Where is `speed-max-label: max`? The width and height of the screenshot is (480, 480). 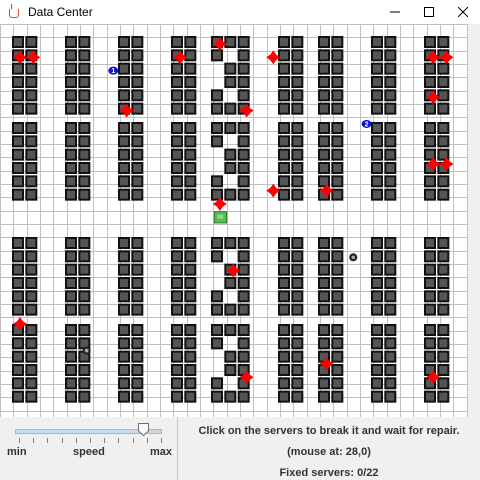 speed-max-label: max is located at coordinates (161, 452).